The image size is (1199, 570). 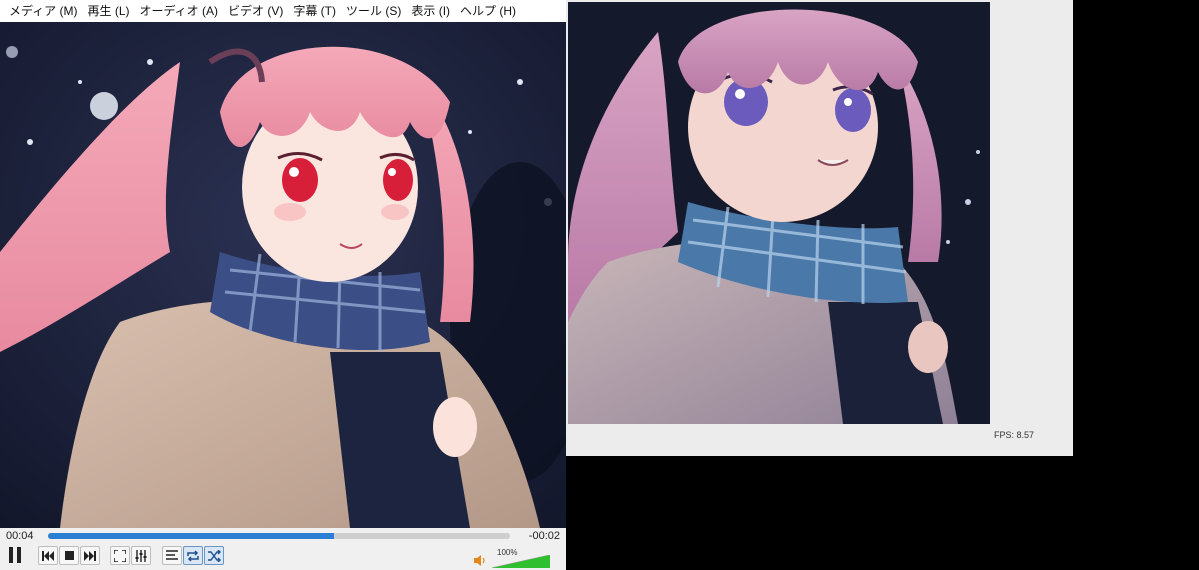 I want to click on menu-video: ビデオ (V), so click(x=255, y=11).